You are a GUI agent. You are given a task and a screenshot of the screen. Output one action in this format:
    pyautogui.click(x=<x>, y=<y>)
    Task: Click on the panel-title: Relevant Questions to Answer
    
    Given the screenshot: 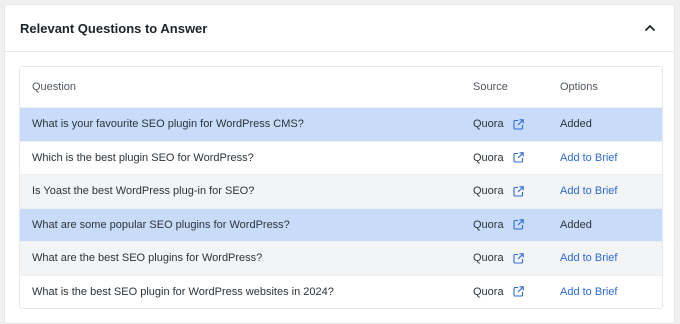 What is the action you would take?
    pyautogui.click(x=114, y=28)
    